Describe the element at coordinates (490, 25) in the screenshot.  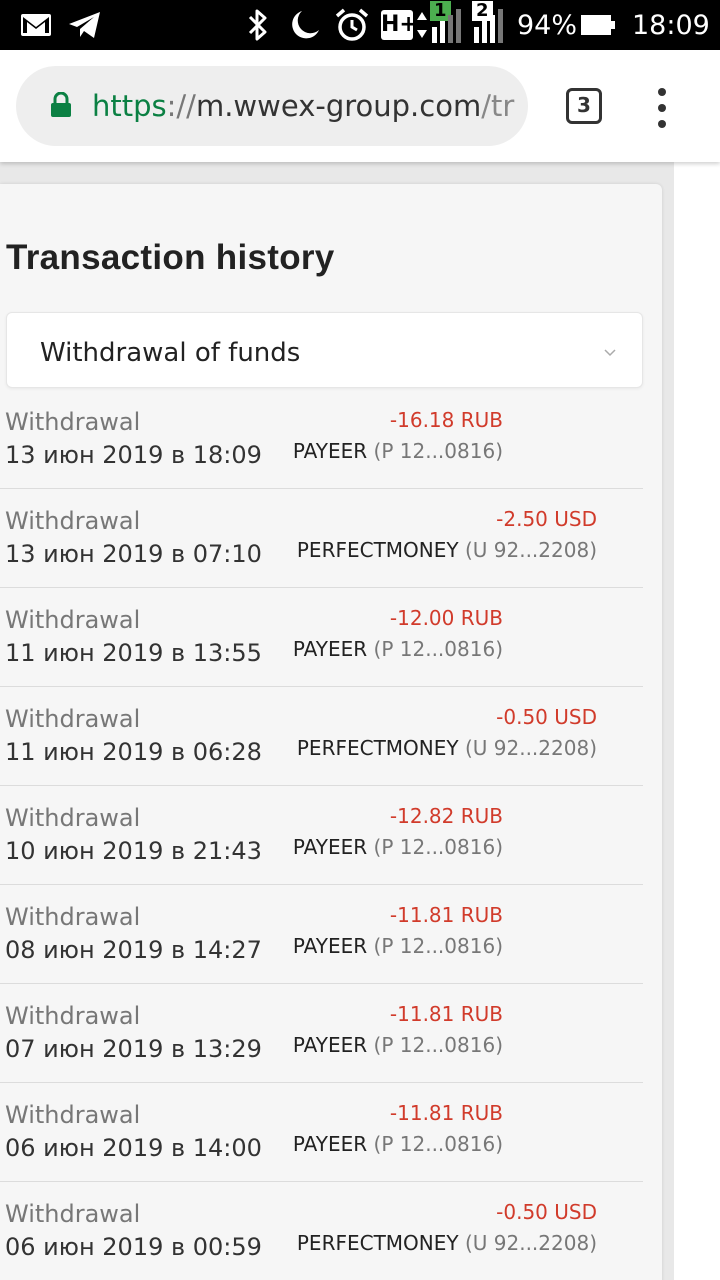
I see `signal-sim2-icon: 2` at that location.